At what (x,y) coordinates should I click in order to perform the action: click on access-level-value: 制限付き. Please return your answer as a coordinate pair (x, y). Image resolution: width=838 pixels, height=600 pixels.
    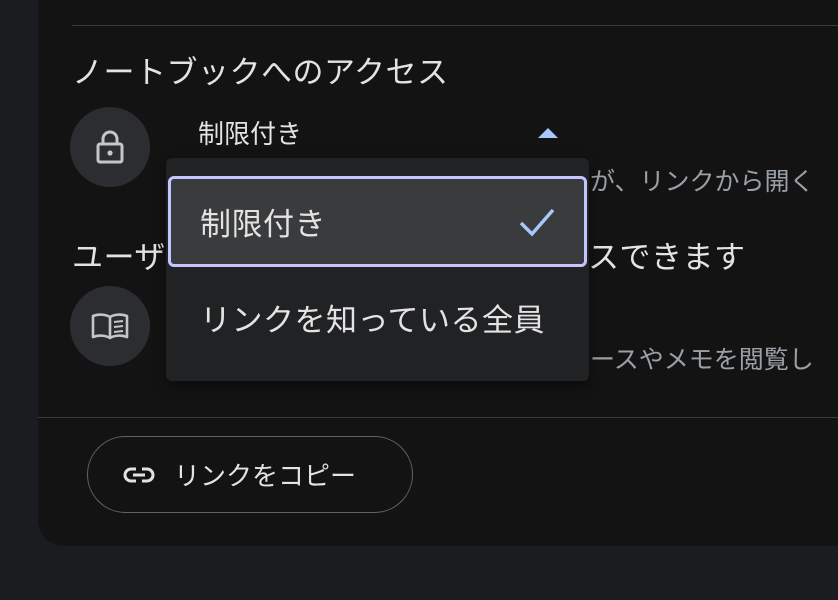
    Looking at the image, I should click on (250, 134).